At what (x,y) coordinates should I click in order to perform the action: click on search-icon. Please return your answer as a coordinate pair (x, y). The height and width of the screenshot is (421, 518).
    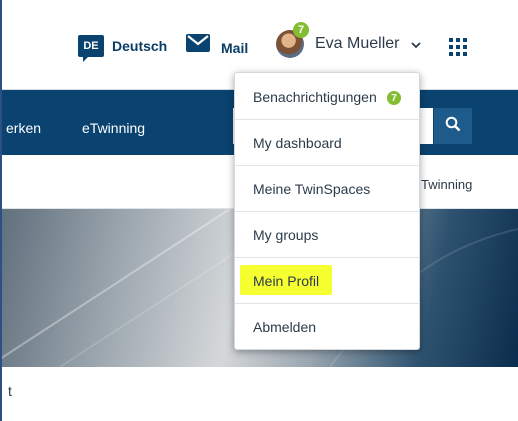
    Looking at the image, I should click on (453, 126).